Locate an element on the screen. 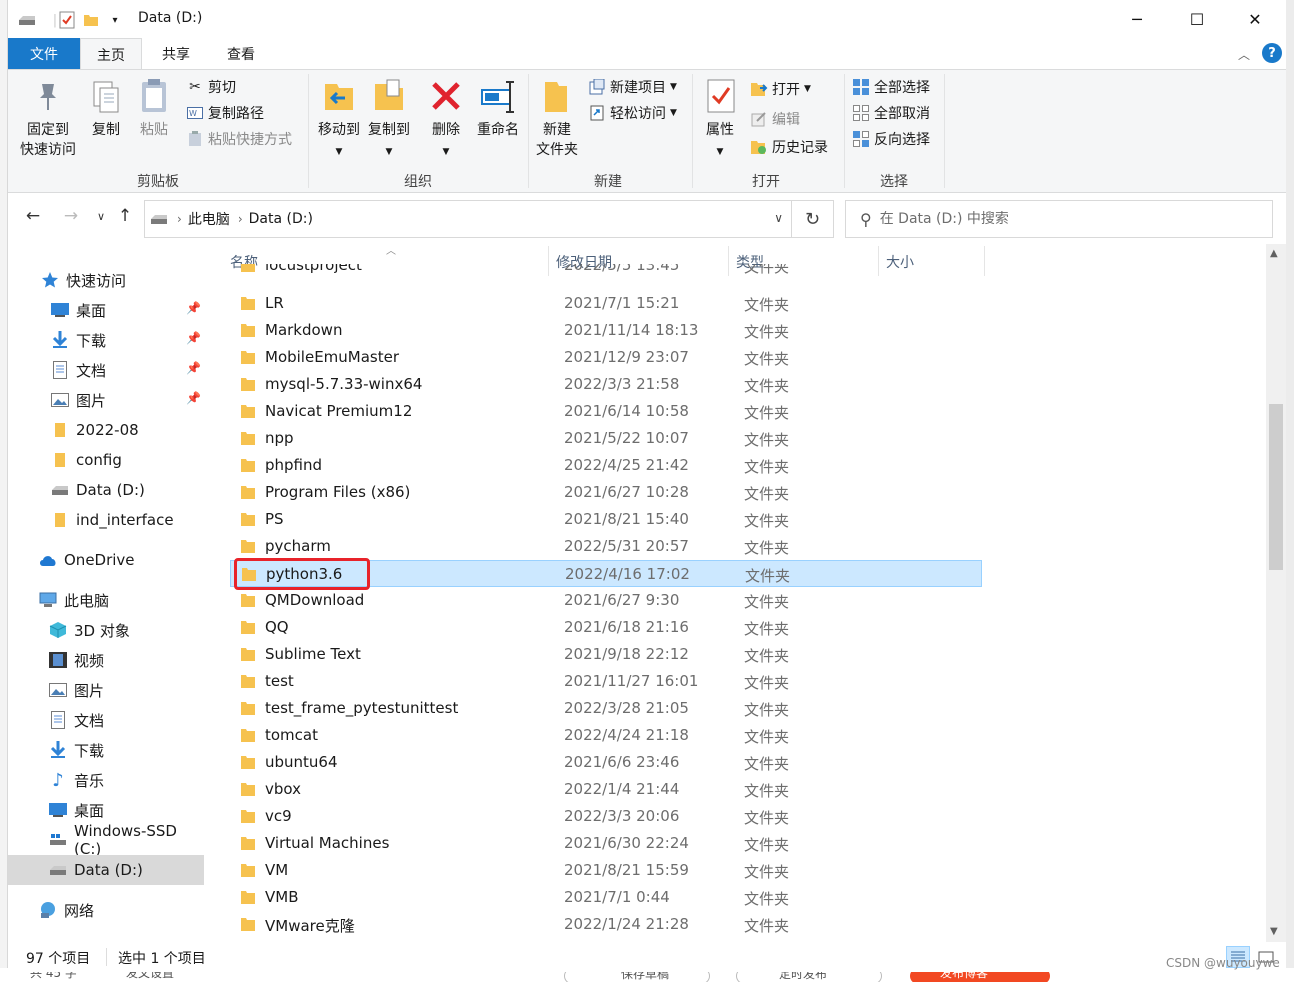  easy-access-button: 轻松访问 ▼ is located at coordinates (632, 113).